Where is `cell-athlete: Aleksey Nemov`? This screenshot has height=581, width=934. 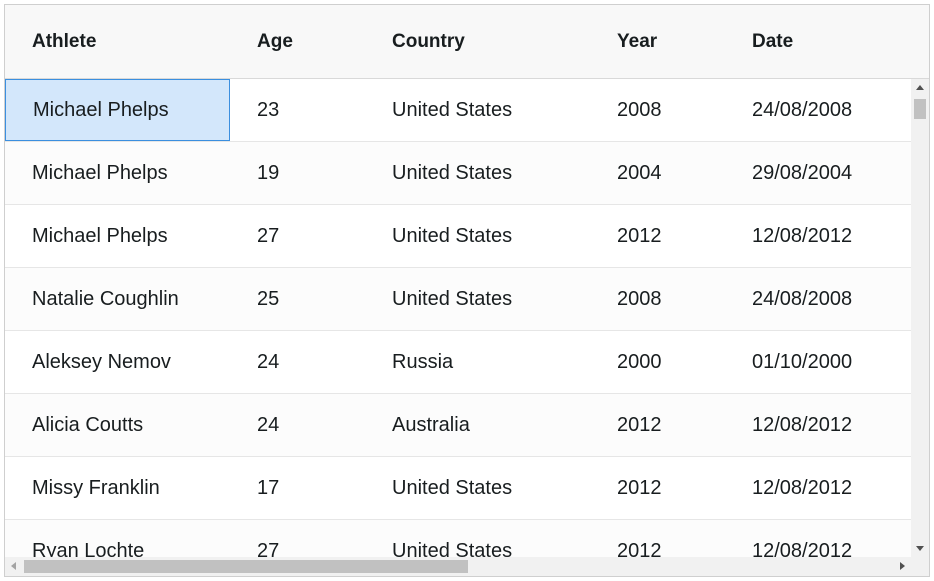 cell-athlete: Aleksey Nemov is located at coordinates (101, 362).